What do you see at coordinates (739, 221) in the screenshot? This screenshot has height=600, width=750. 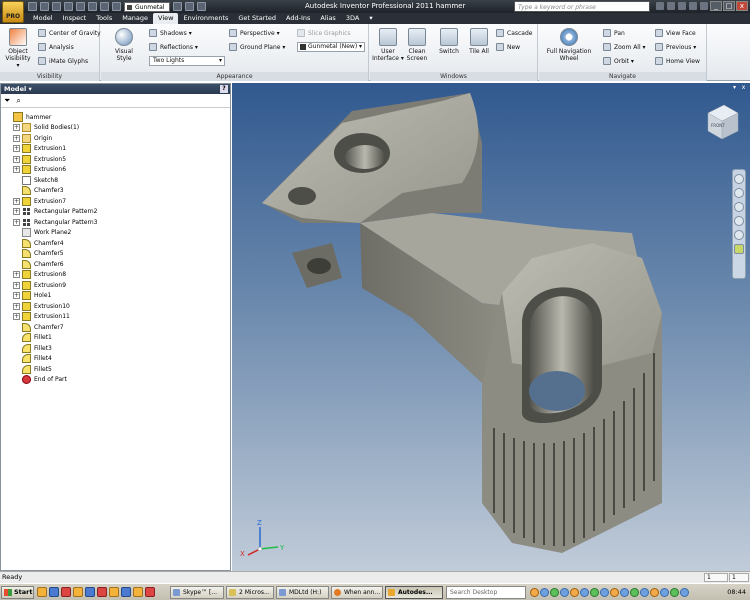 I see `orbit-icon` at bounding box center [739, 221].